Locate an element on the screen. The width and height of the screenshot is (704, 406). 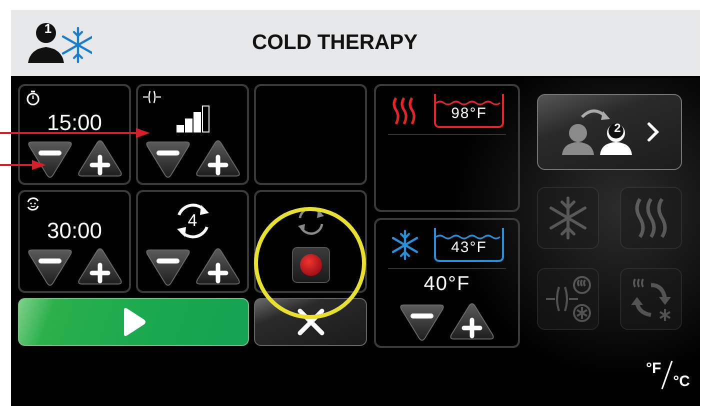
start-button is located at coordinates (133, 322).